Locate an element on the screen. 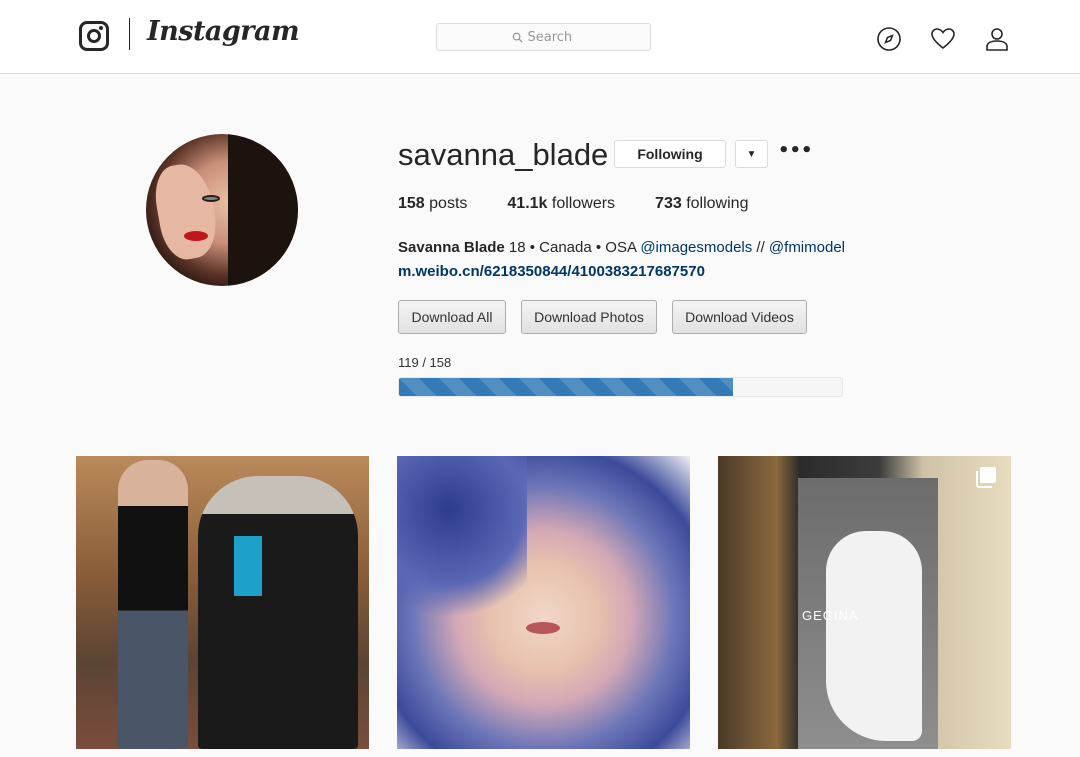  bio-mention-imagesmodels: @imagesmodels is located at coordinates (696, 247).